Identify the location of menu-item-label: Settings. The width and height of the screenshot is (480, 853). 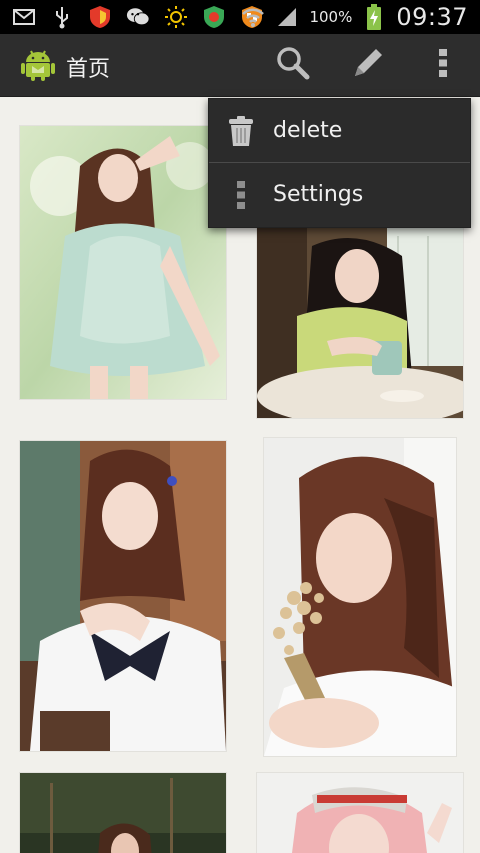
(318, 194).